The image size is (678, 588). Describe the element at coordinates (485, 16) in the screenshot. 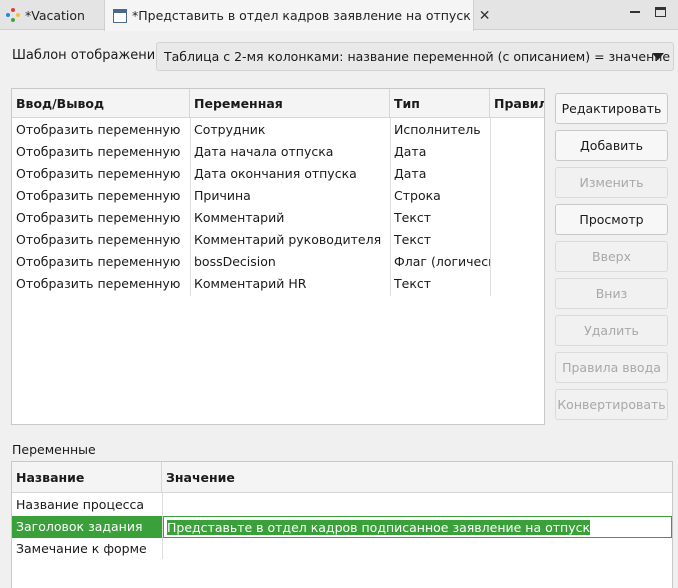

I see `close-icon: ✕` at that location.